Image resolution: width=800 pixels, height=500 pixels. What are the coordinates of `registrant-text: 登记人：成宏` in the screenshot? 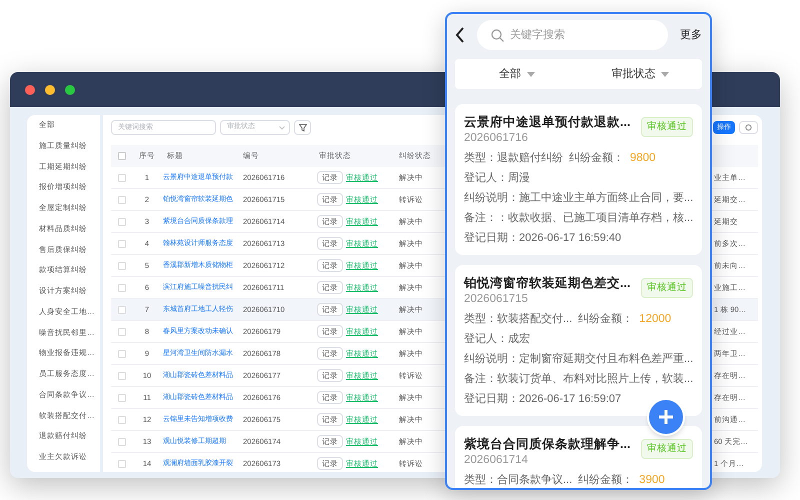 It's located at (497, 339).